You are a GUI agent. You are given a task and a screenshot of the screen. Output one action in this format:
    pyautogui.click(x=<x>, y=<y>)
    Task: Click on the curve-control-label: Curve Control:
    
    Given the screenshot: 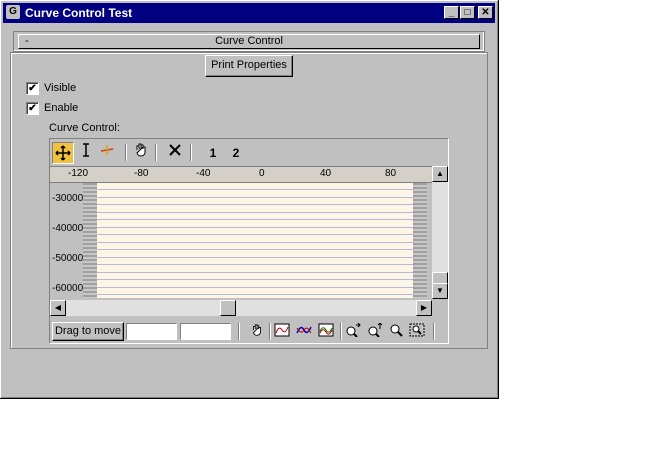 What is the action you would take?
    pyautogui.click(x=84, y=128)
    